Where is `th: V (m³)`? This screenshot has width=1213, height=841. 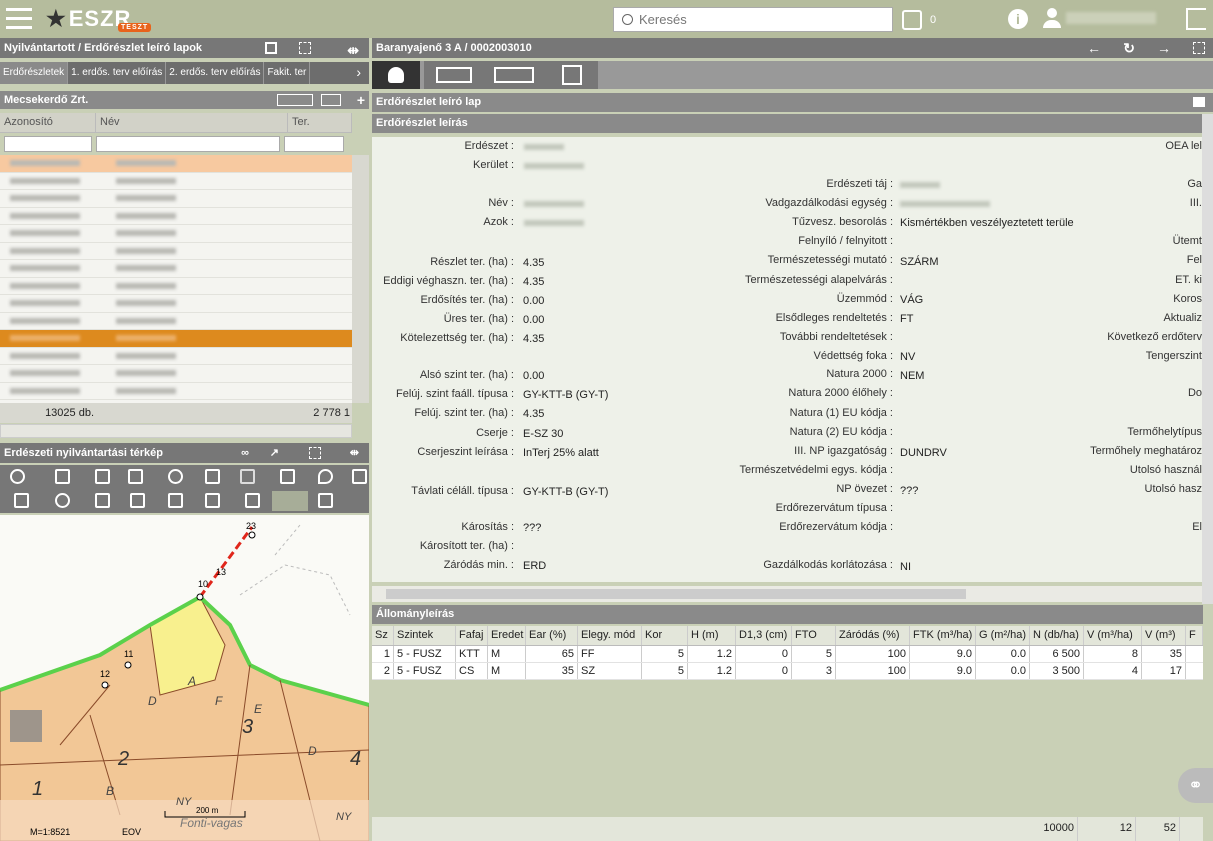 th: V (m³) is located at coordinates (1164, 635).